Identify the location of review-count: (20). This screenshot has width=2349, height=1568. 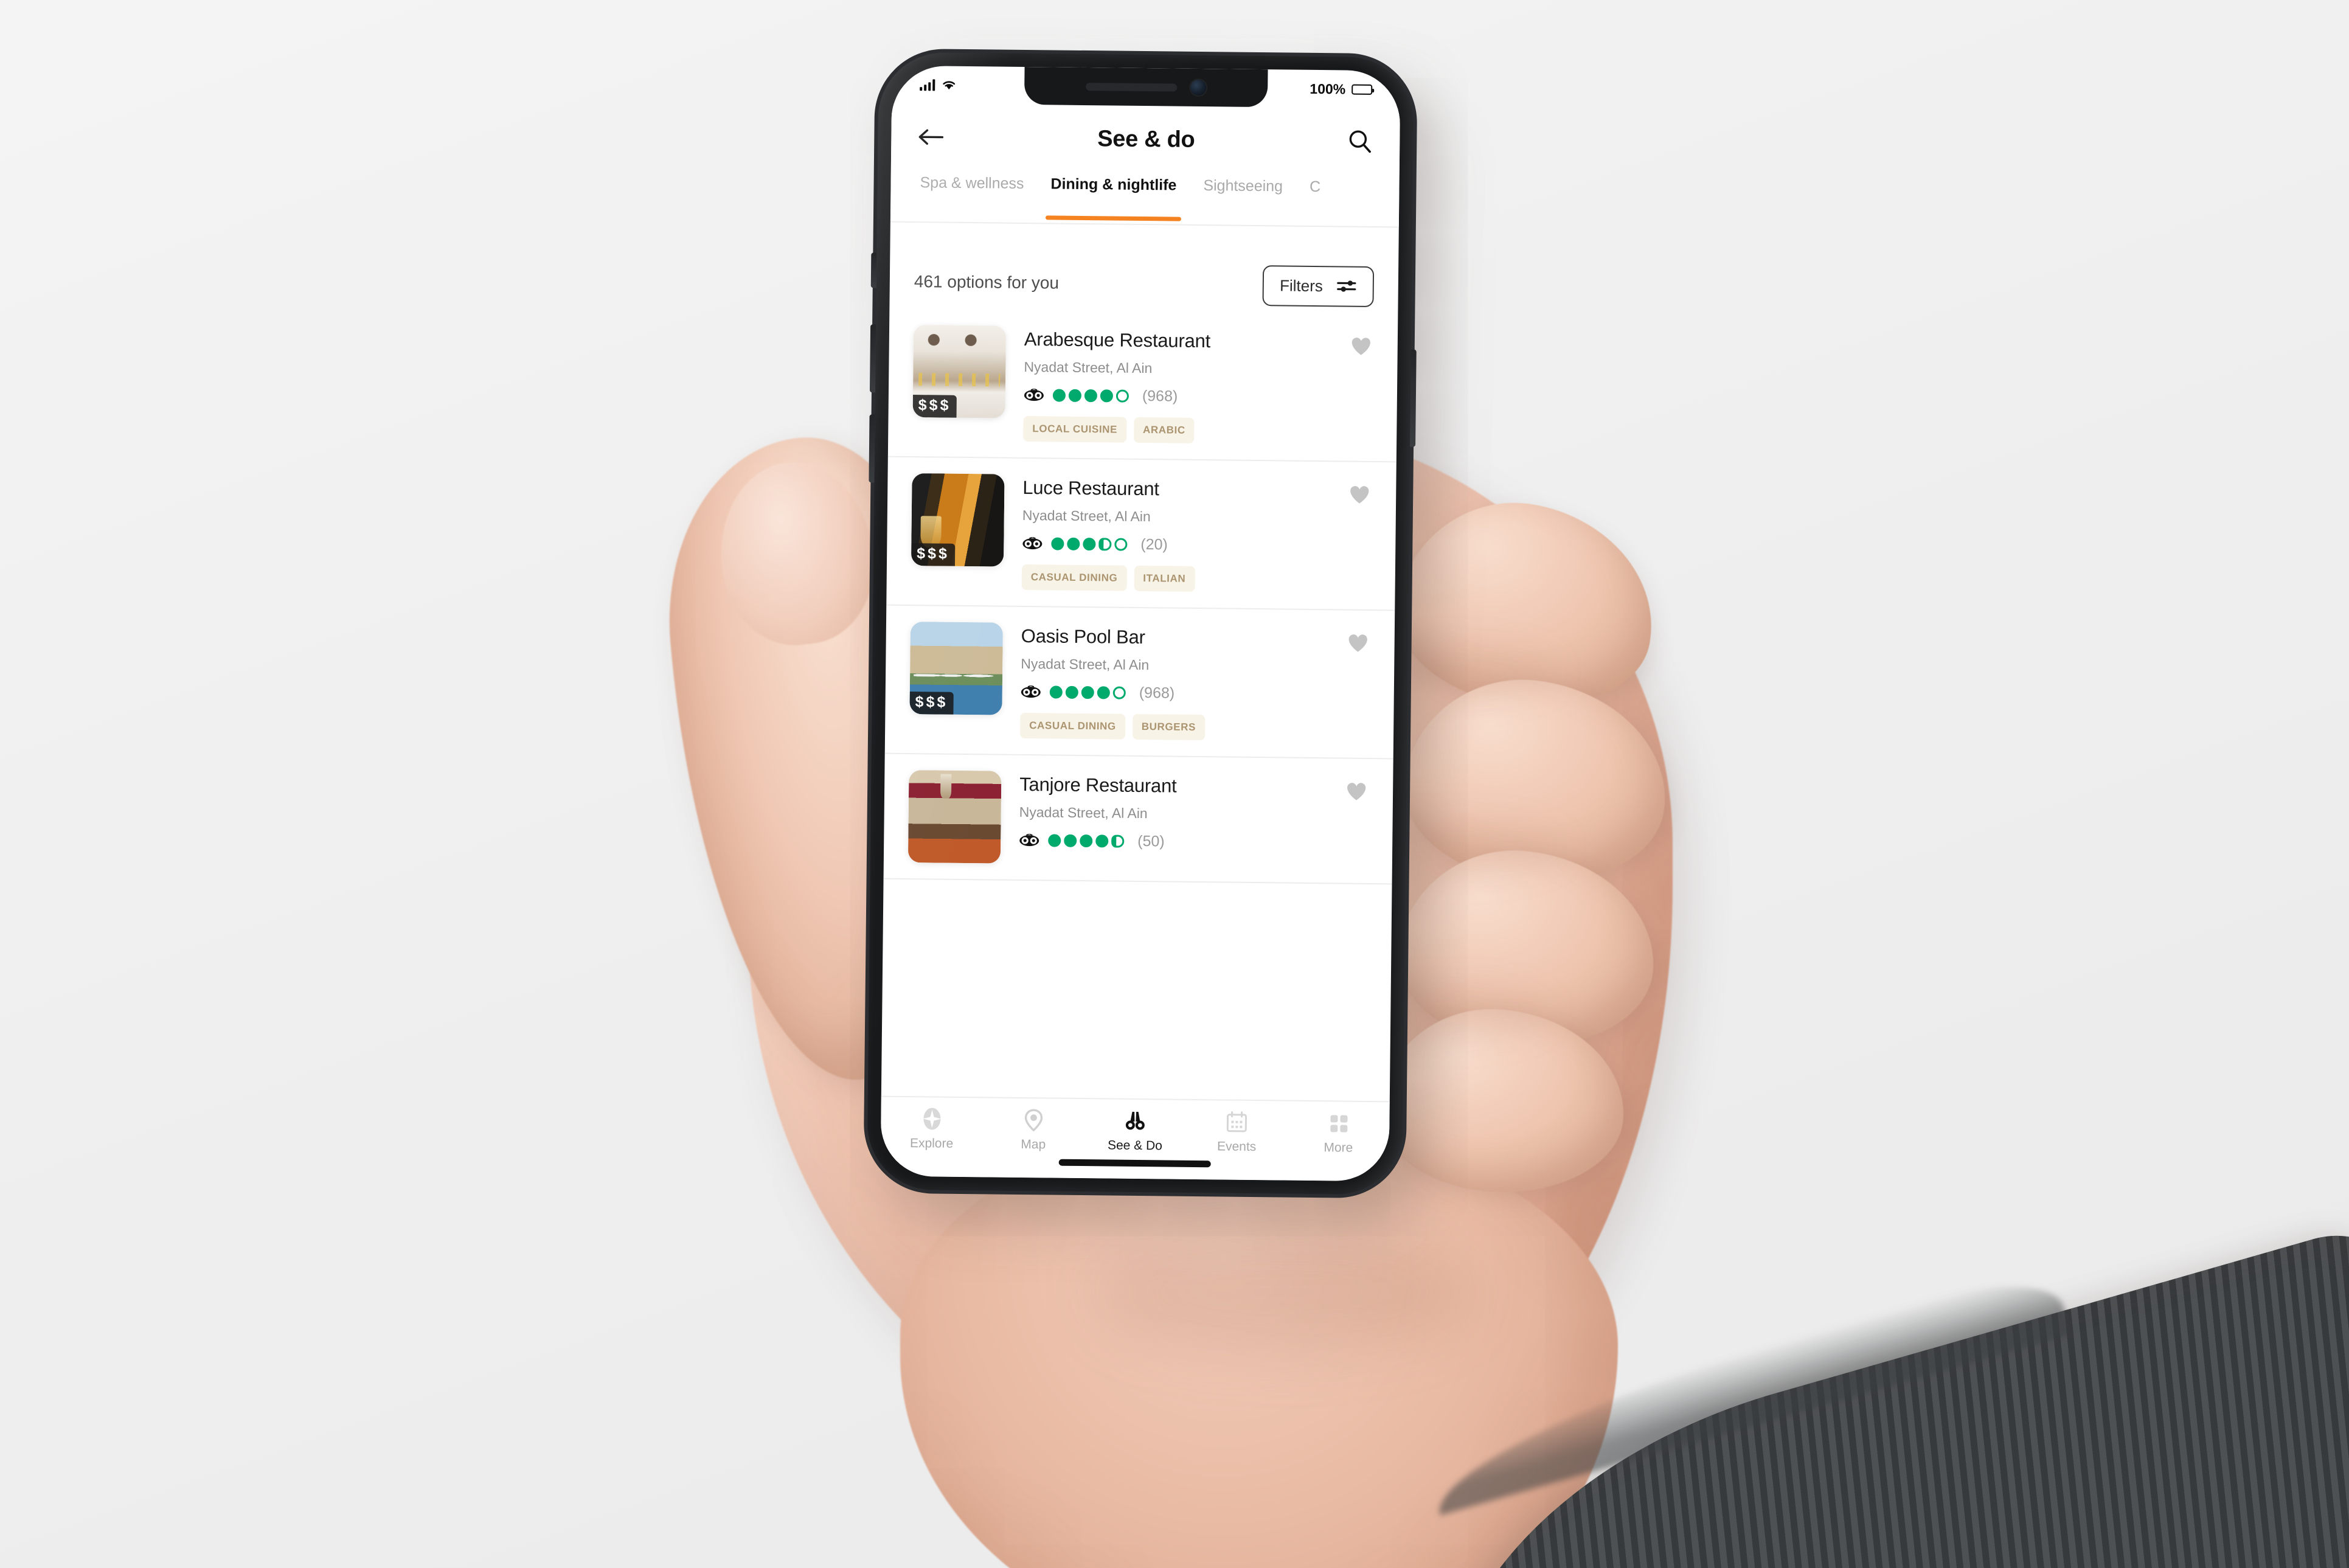
(1154, 544).